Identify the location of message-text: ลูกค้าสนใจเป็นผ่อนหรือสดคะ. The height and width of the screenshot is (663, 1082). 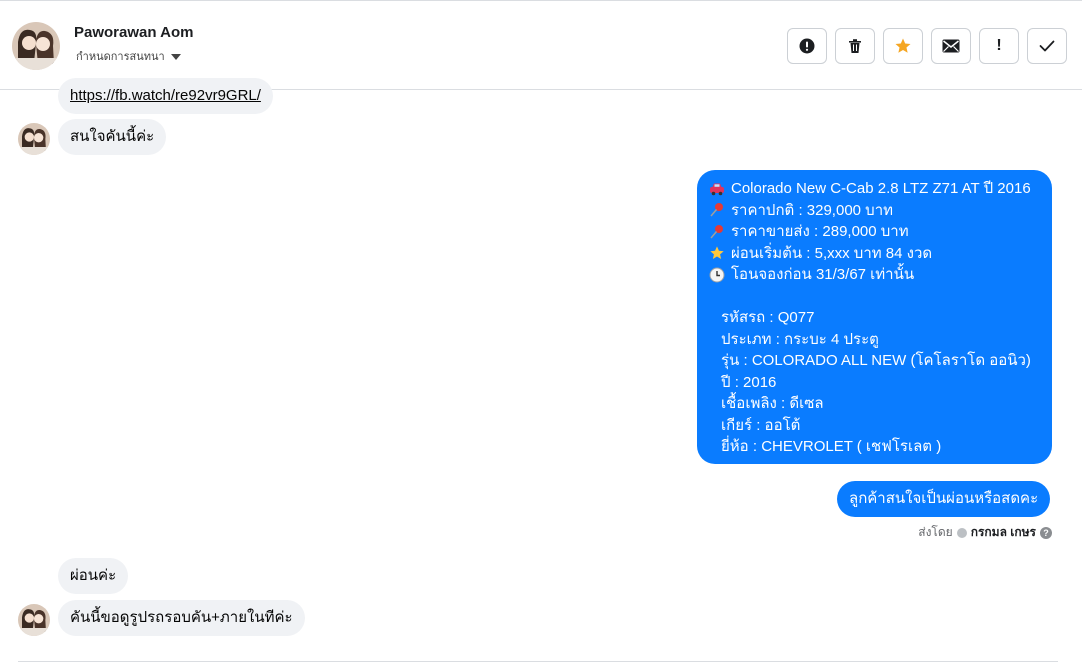
(944, 499).